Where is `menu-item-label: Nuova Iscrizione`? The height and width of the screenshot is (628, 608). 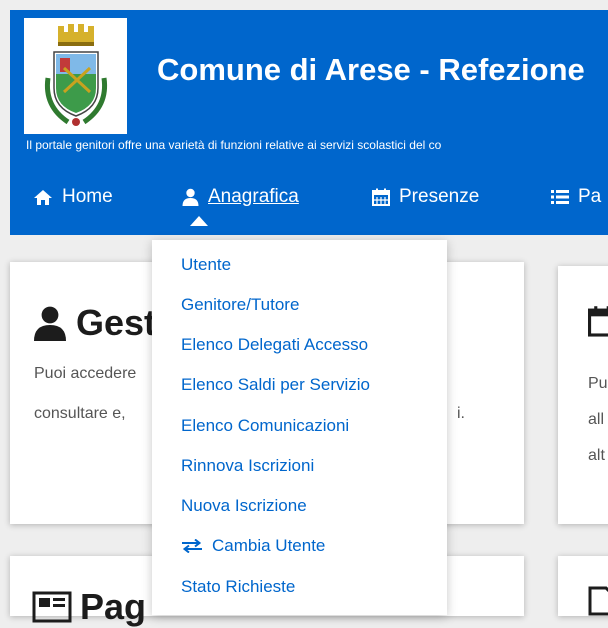
menu-item-label: Nuova Iscrizione is located at coordinates (244, 505).